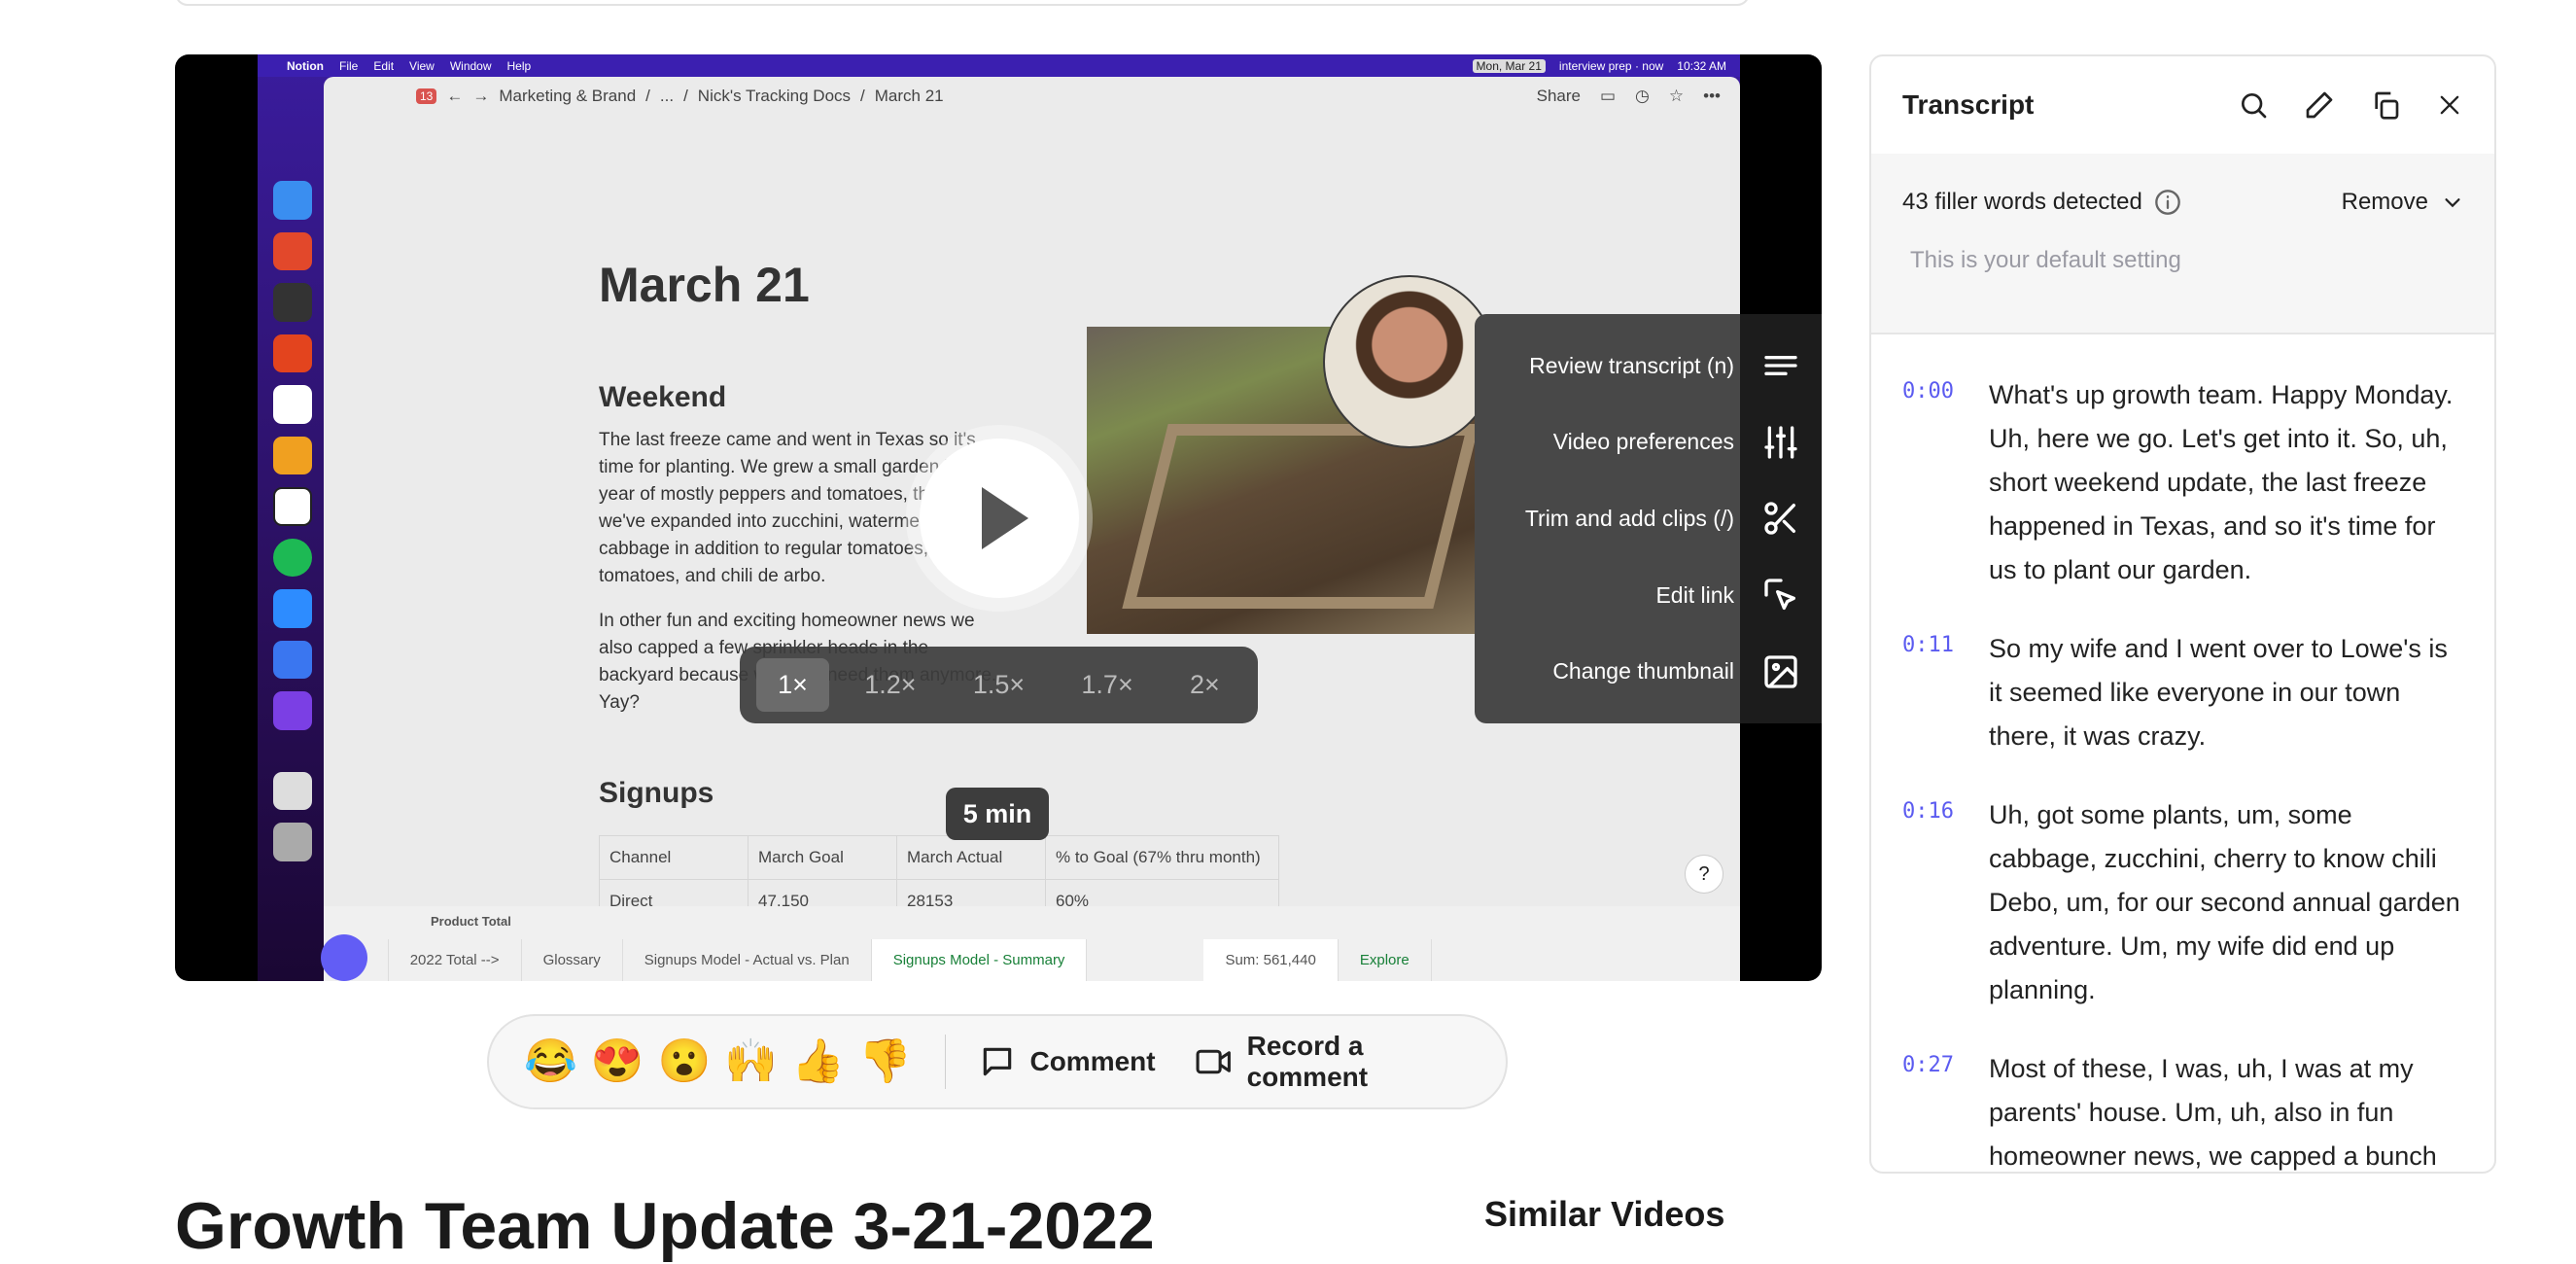  Describe the element at coordinates (305, 65) in the screenshot. I see `menubar-app: Notion` at that location.